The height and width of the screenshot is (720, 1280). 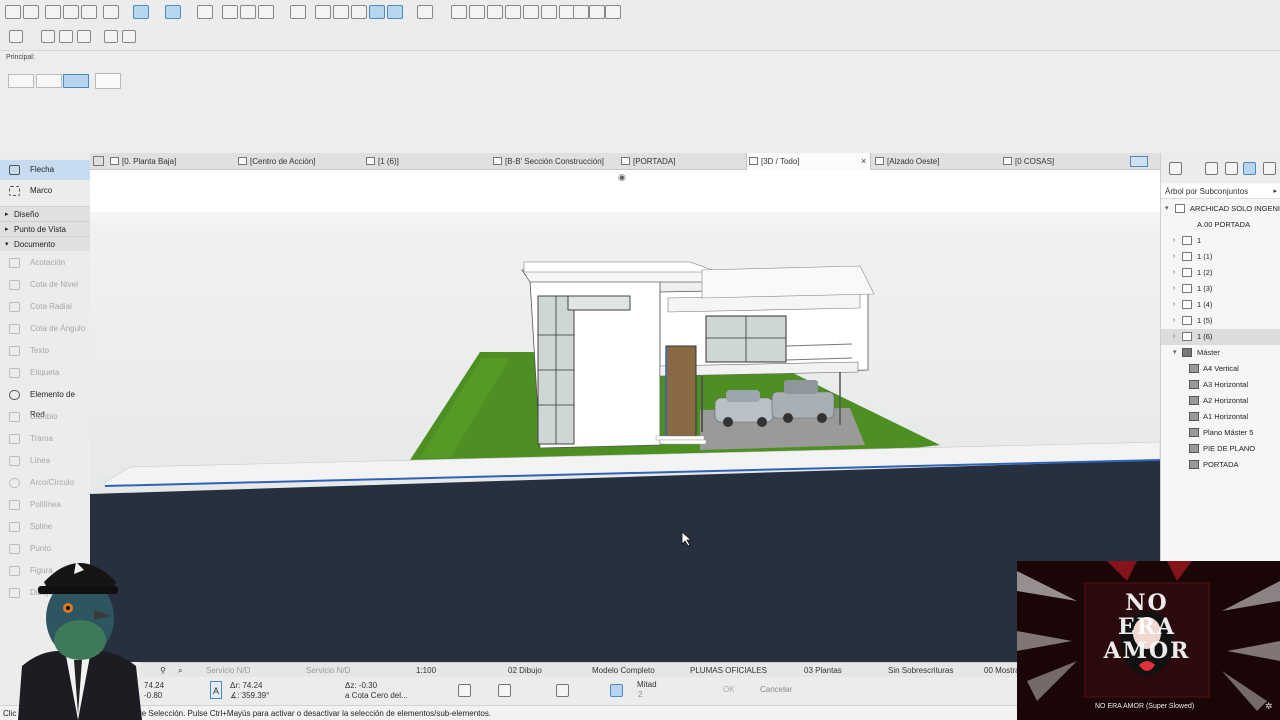 I want to click on teamwork-icon, so click(x=613, y=12).